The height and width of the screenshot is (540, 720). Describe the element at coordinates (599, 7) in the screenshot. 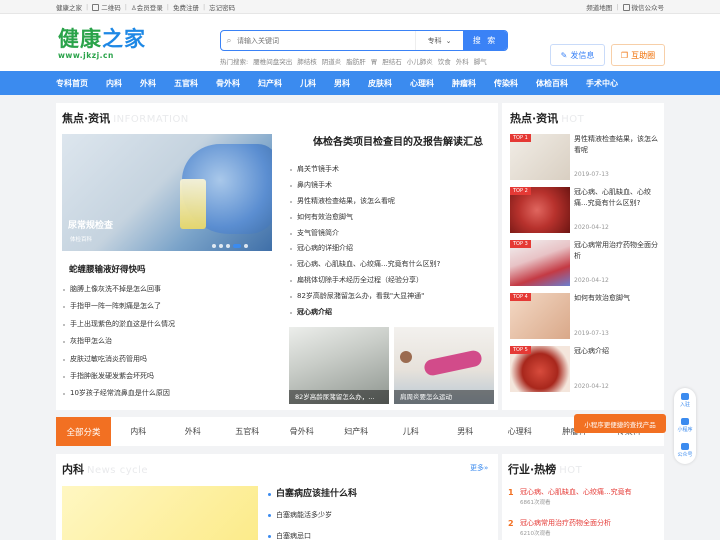

I see `site-map-link: 频道地图` at that location.